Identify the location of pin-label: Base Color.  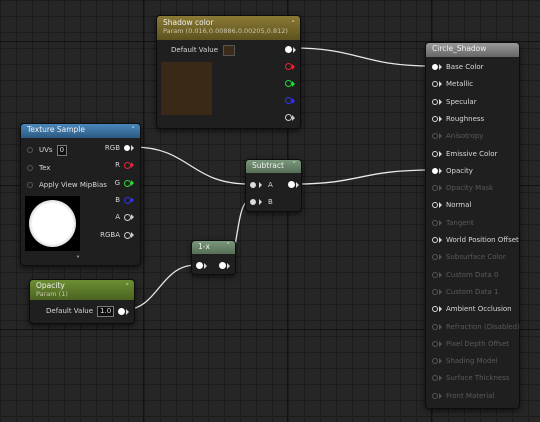
(465, 67).